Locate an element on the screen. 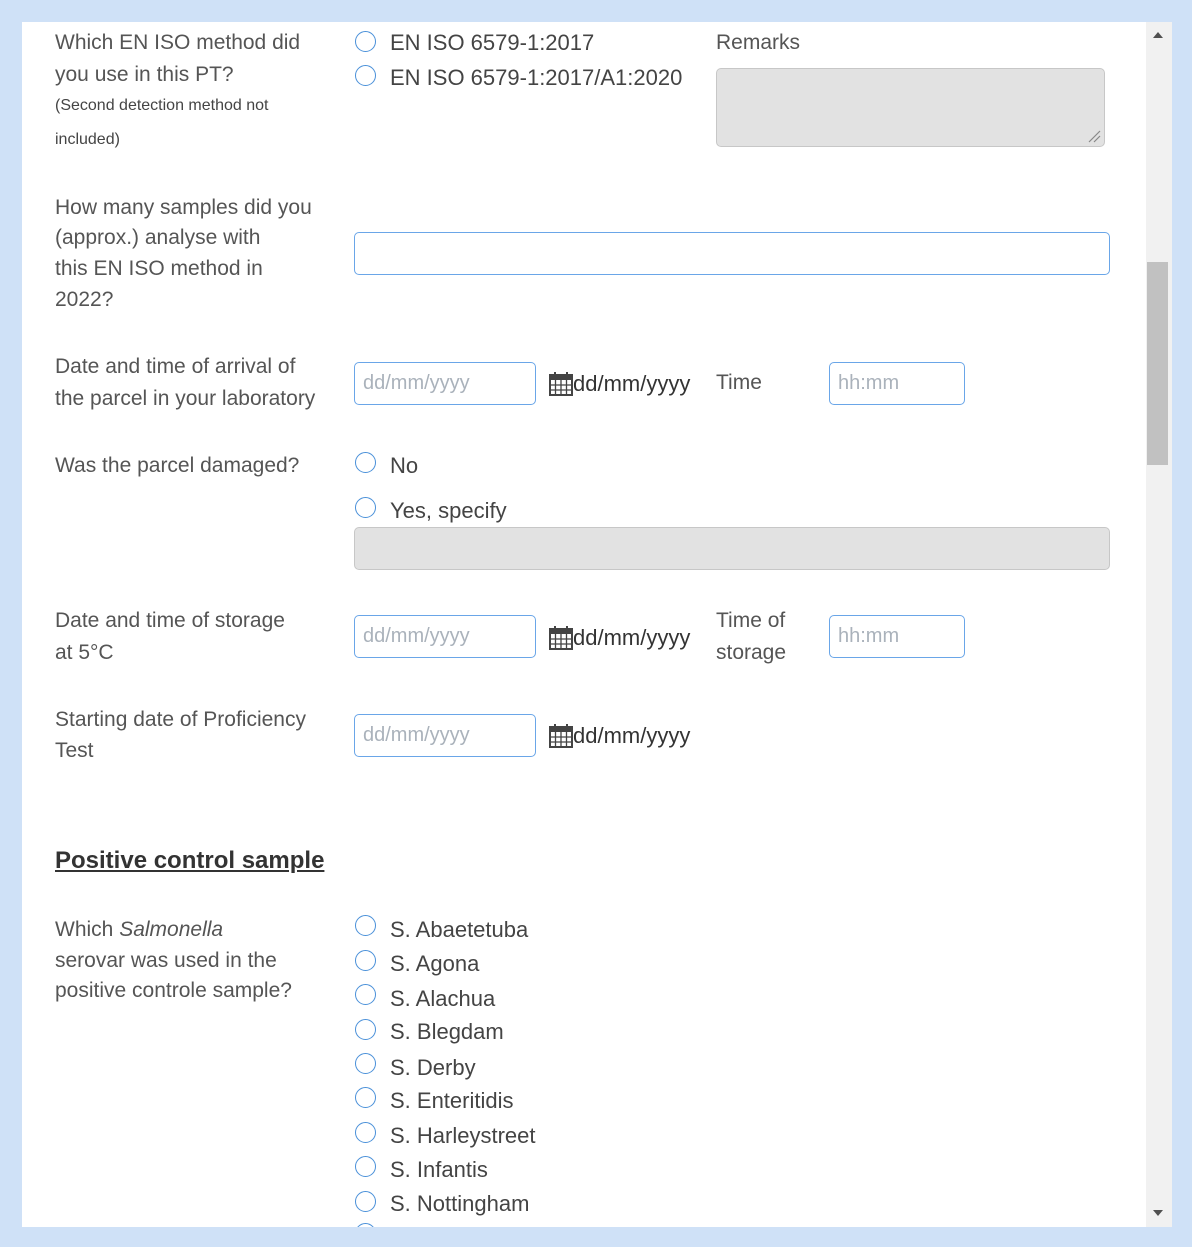  serovar-label-enteritidis: S. Enteritidis is located at coordinates (452, 1101).